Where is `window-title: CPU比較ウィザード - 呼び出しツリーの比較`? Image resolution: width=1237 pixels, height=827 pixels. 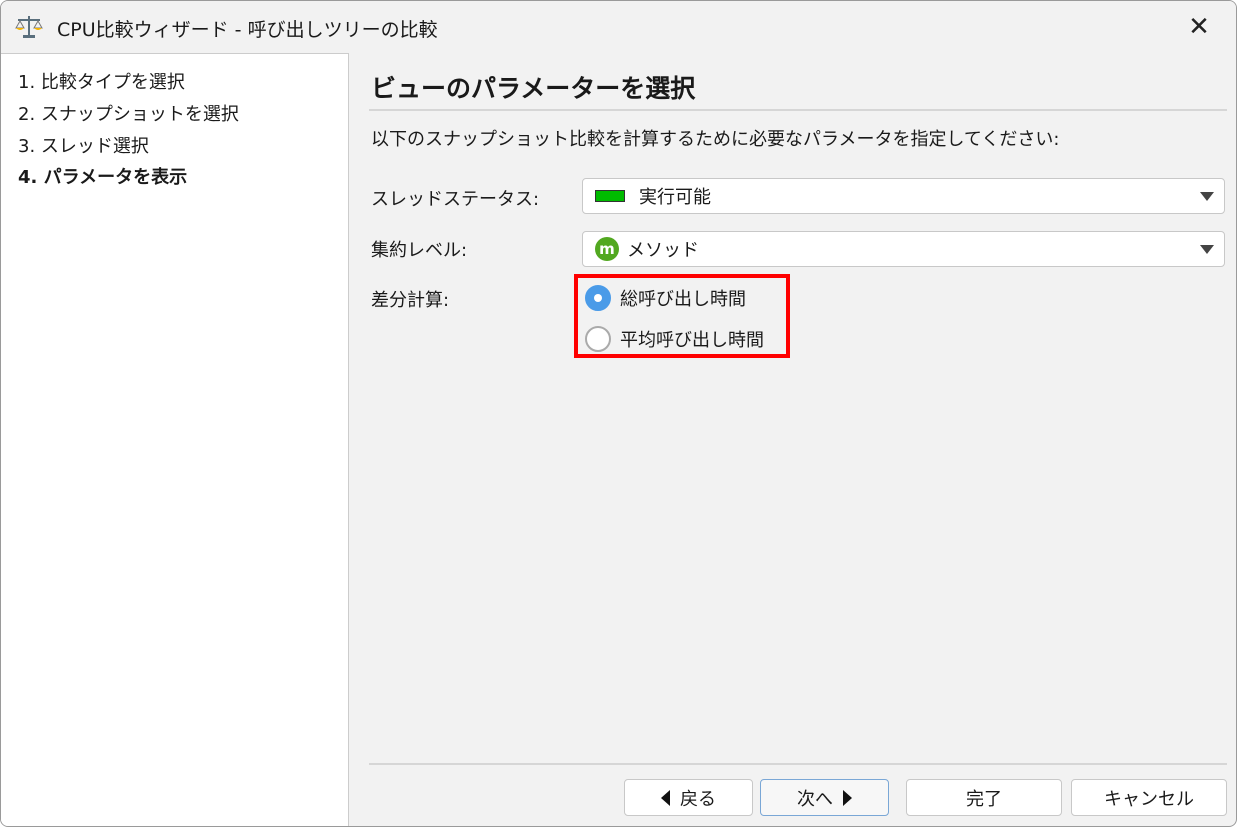
window-title: CPU比較ウィザード - 呼び出しツリーの比較 is located at coordinates (247, 30).